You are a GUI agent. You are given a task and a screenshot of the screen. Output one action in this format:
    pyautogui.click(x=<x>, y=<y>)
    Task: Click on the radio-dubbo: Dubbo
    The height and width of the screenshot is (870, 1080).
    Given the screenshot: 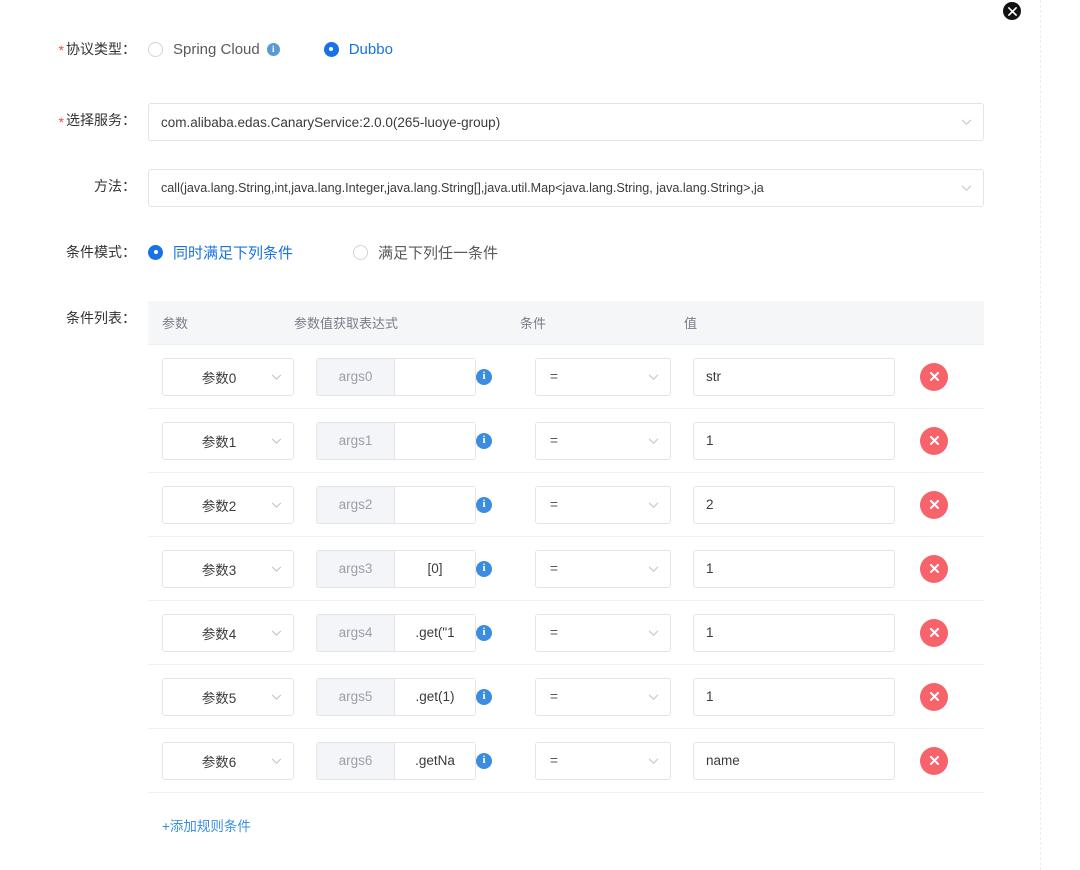 What is the action you would take?
    pyautogui.click(x=358, y=49)
    